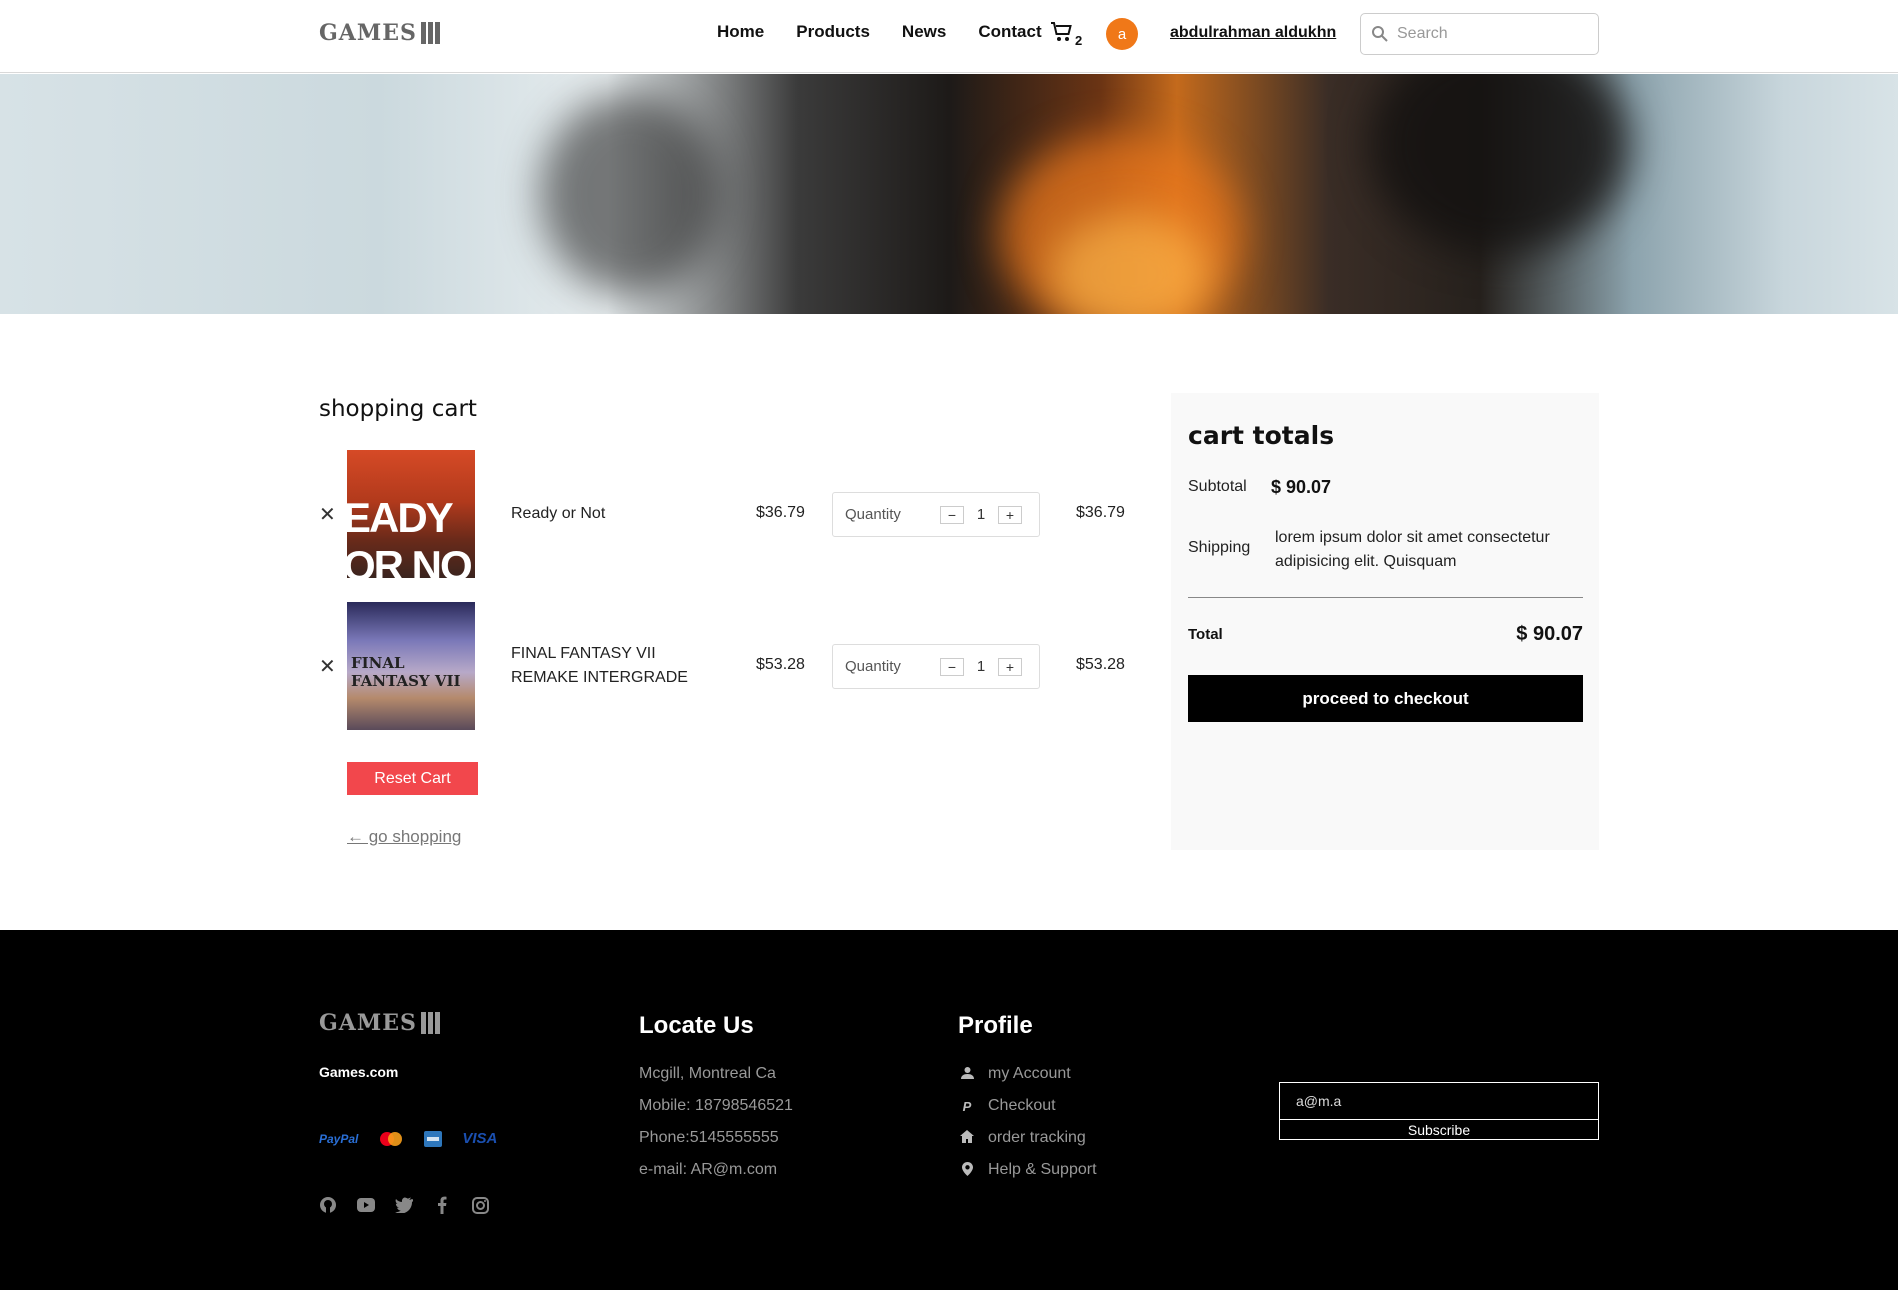 The width and height of the screenshot is (1898, 1290). I want to click on subtotal-value: $ 90.07, so click(1301, 487).